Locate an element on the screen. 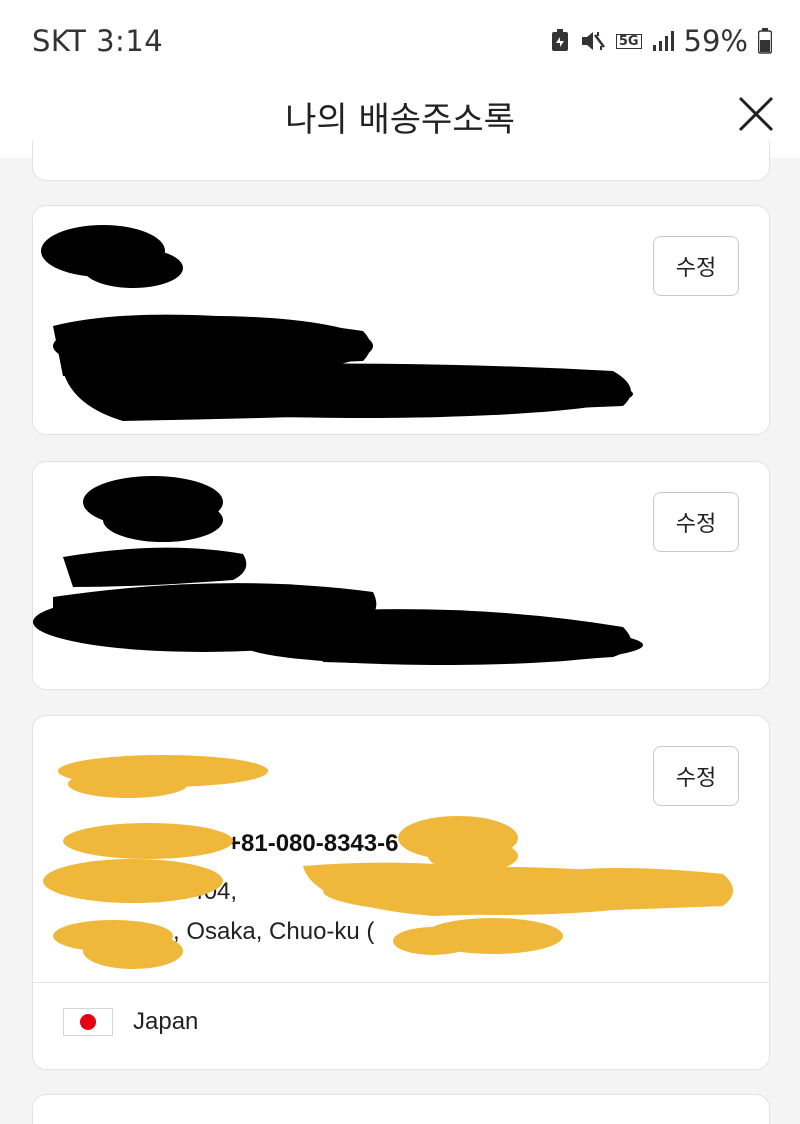 This screenshot has width=800, height=1124. address-phone: +81-080-8343-6 is located at coordinates (313, 843).